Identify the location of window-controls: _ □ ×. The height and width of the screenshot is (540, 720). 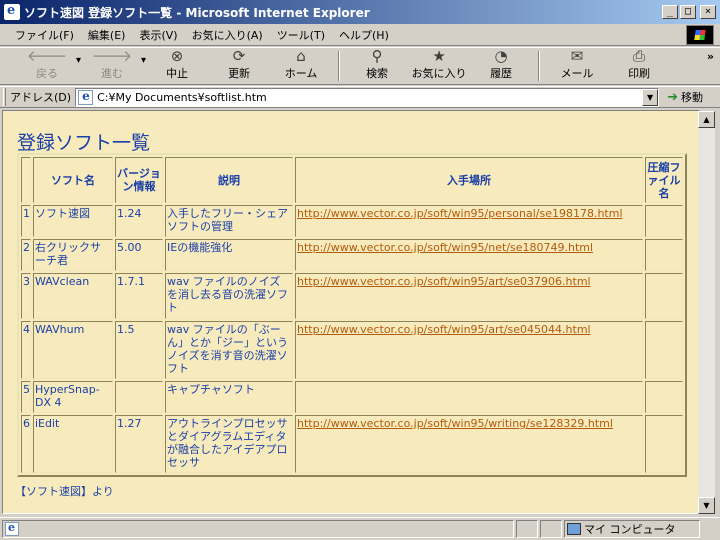
(689, 12).